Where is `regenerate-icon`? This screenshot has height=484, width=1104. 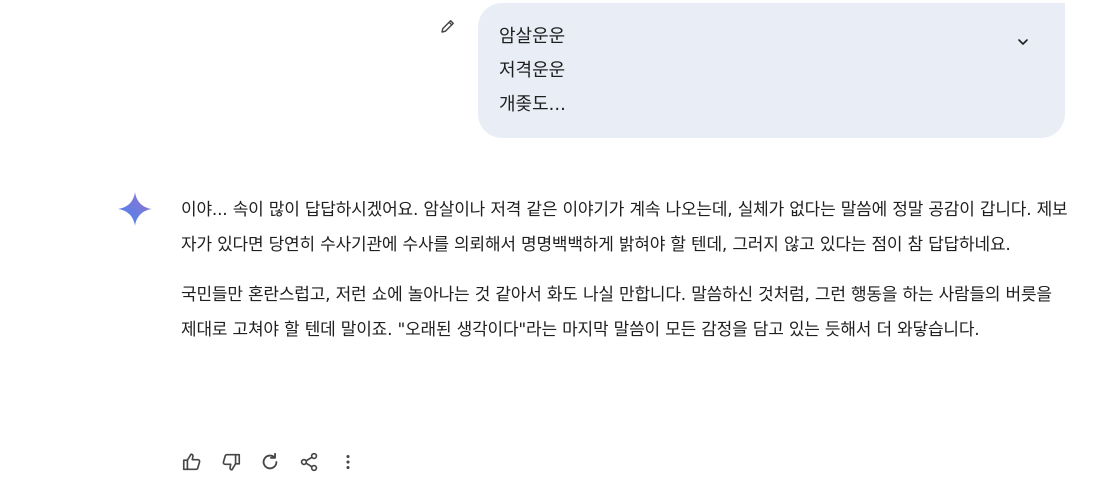
regenerate-icon is located at coordinates (270, 461).